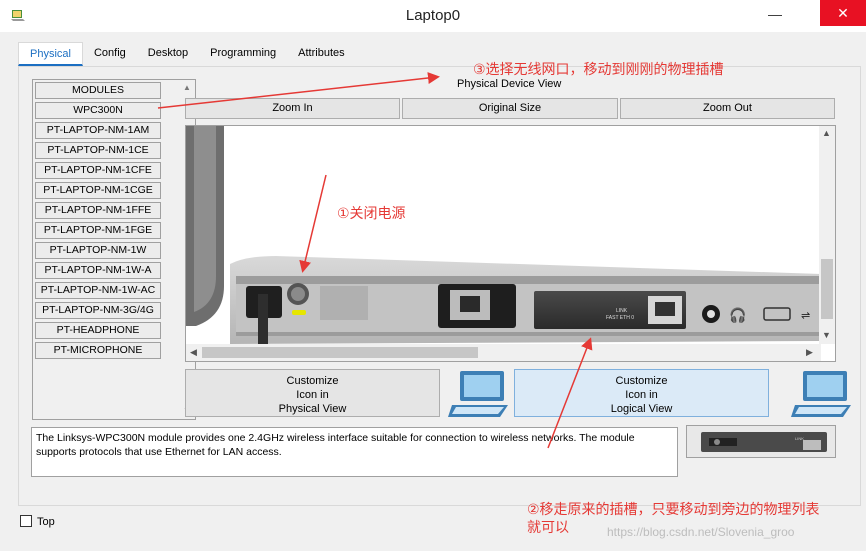 Image resolution: width=866 pixels, height=551 pixels. Describe the element at coordinates (98, 270) in the screenshot. I see `module-item-1w-a: PT-LAPTOP-NM-1W-A` at that location.